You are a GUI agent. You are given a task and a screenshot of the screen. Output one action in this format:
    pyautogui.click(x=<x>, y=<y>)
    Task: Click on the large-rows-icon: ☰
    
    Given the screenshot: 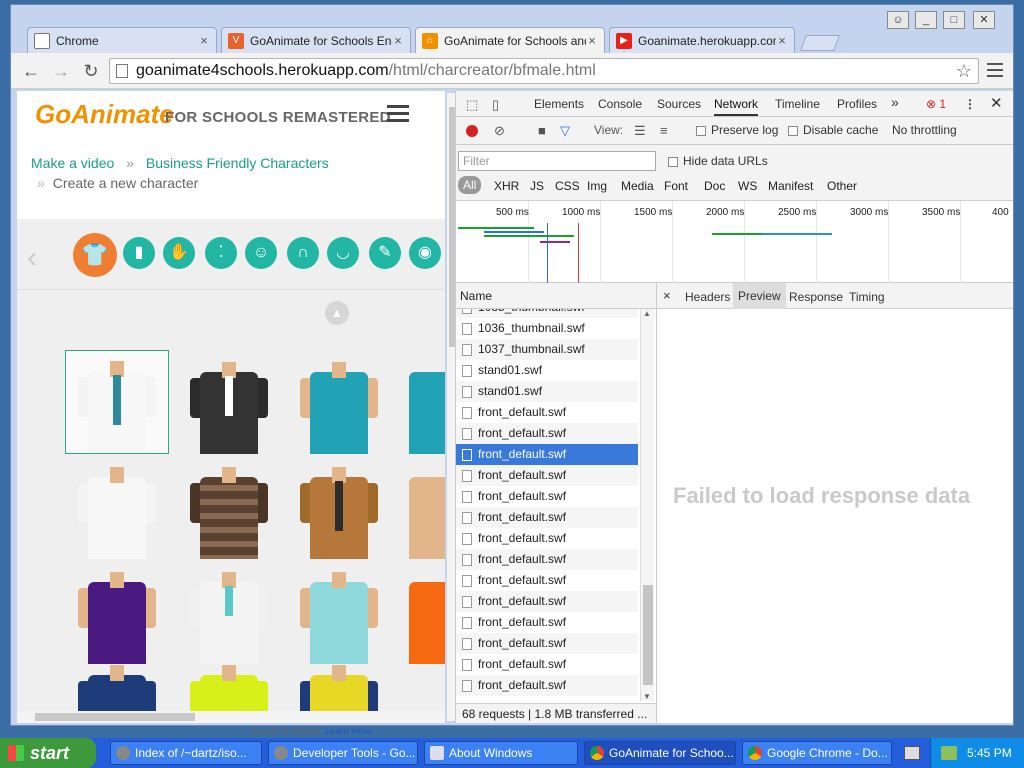 What is the action you would take?
    pyautogui.click(x=640, y=131)
    